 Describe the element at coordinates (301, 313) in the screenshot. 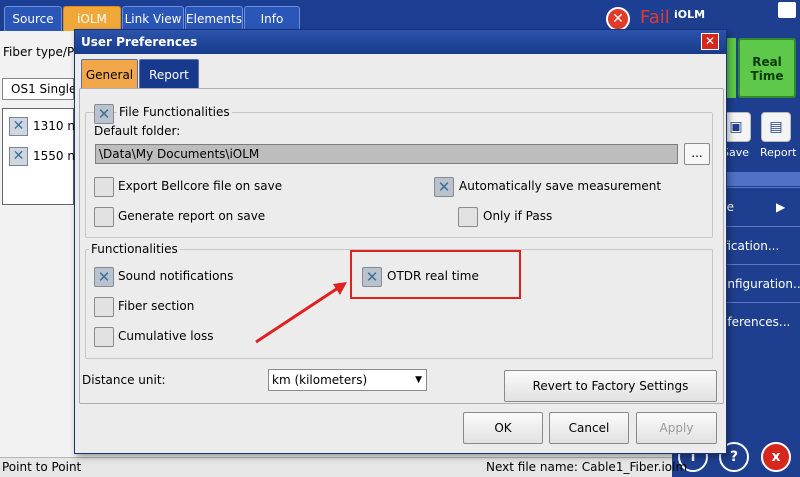

I see `annotation-arrow` at that location.